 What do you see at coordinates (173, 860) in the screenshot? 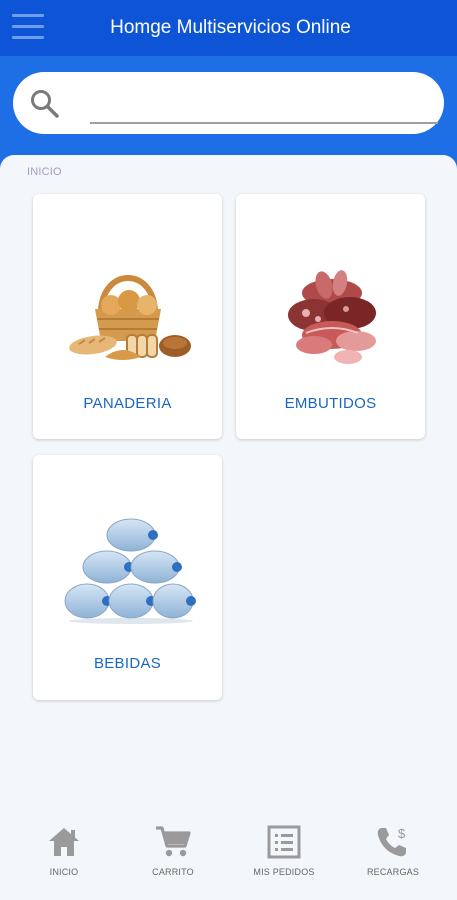
I see `nav-item-carrito: CARRITO` at bounding box center [173, 860].